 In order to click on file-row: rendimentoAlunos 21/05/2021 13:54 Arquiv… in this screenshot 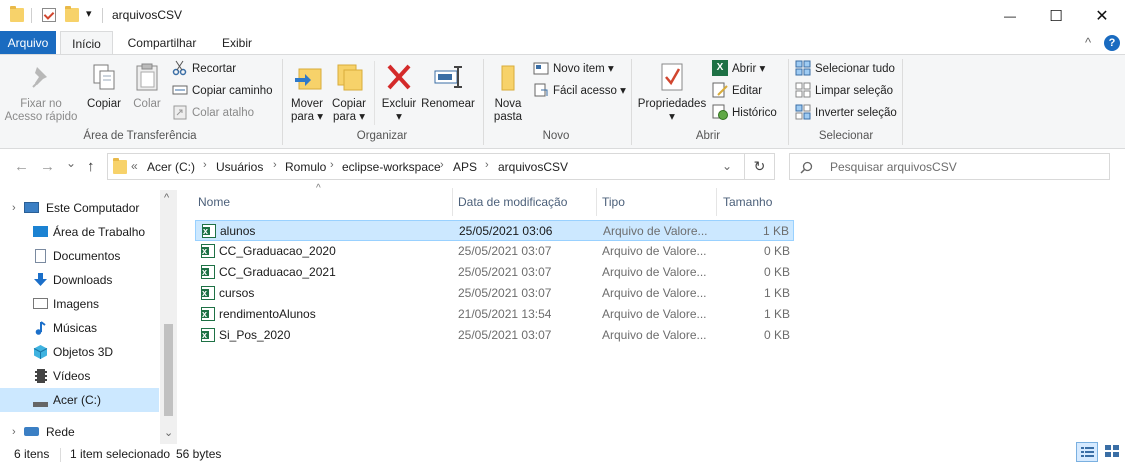, I will do `click(494, 314)`.